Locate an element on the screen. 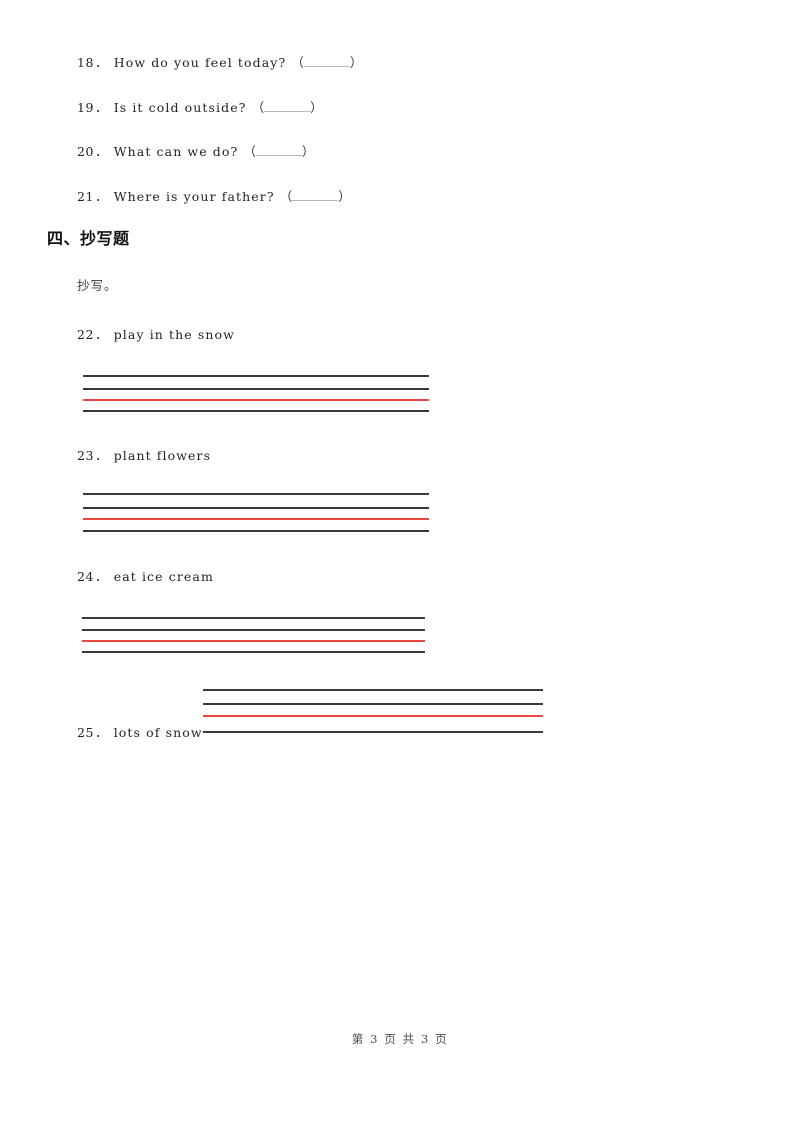 This screenshot has height=1132, width=800. question-text: What can we do? is located at coordinates (176, 151).